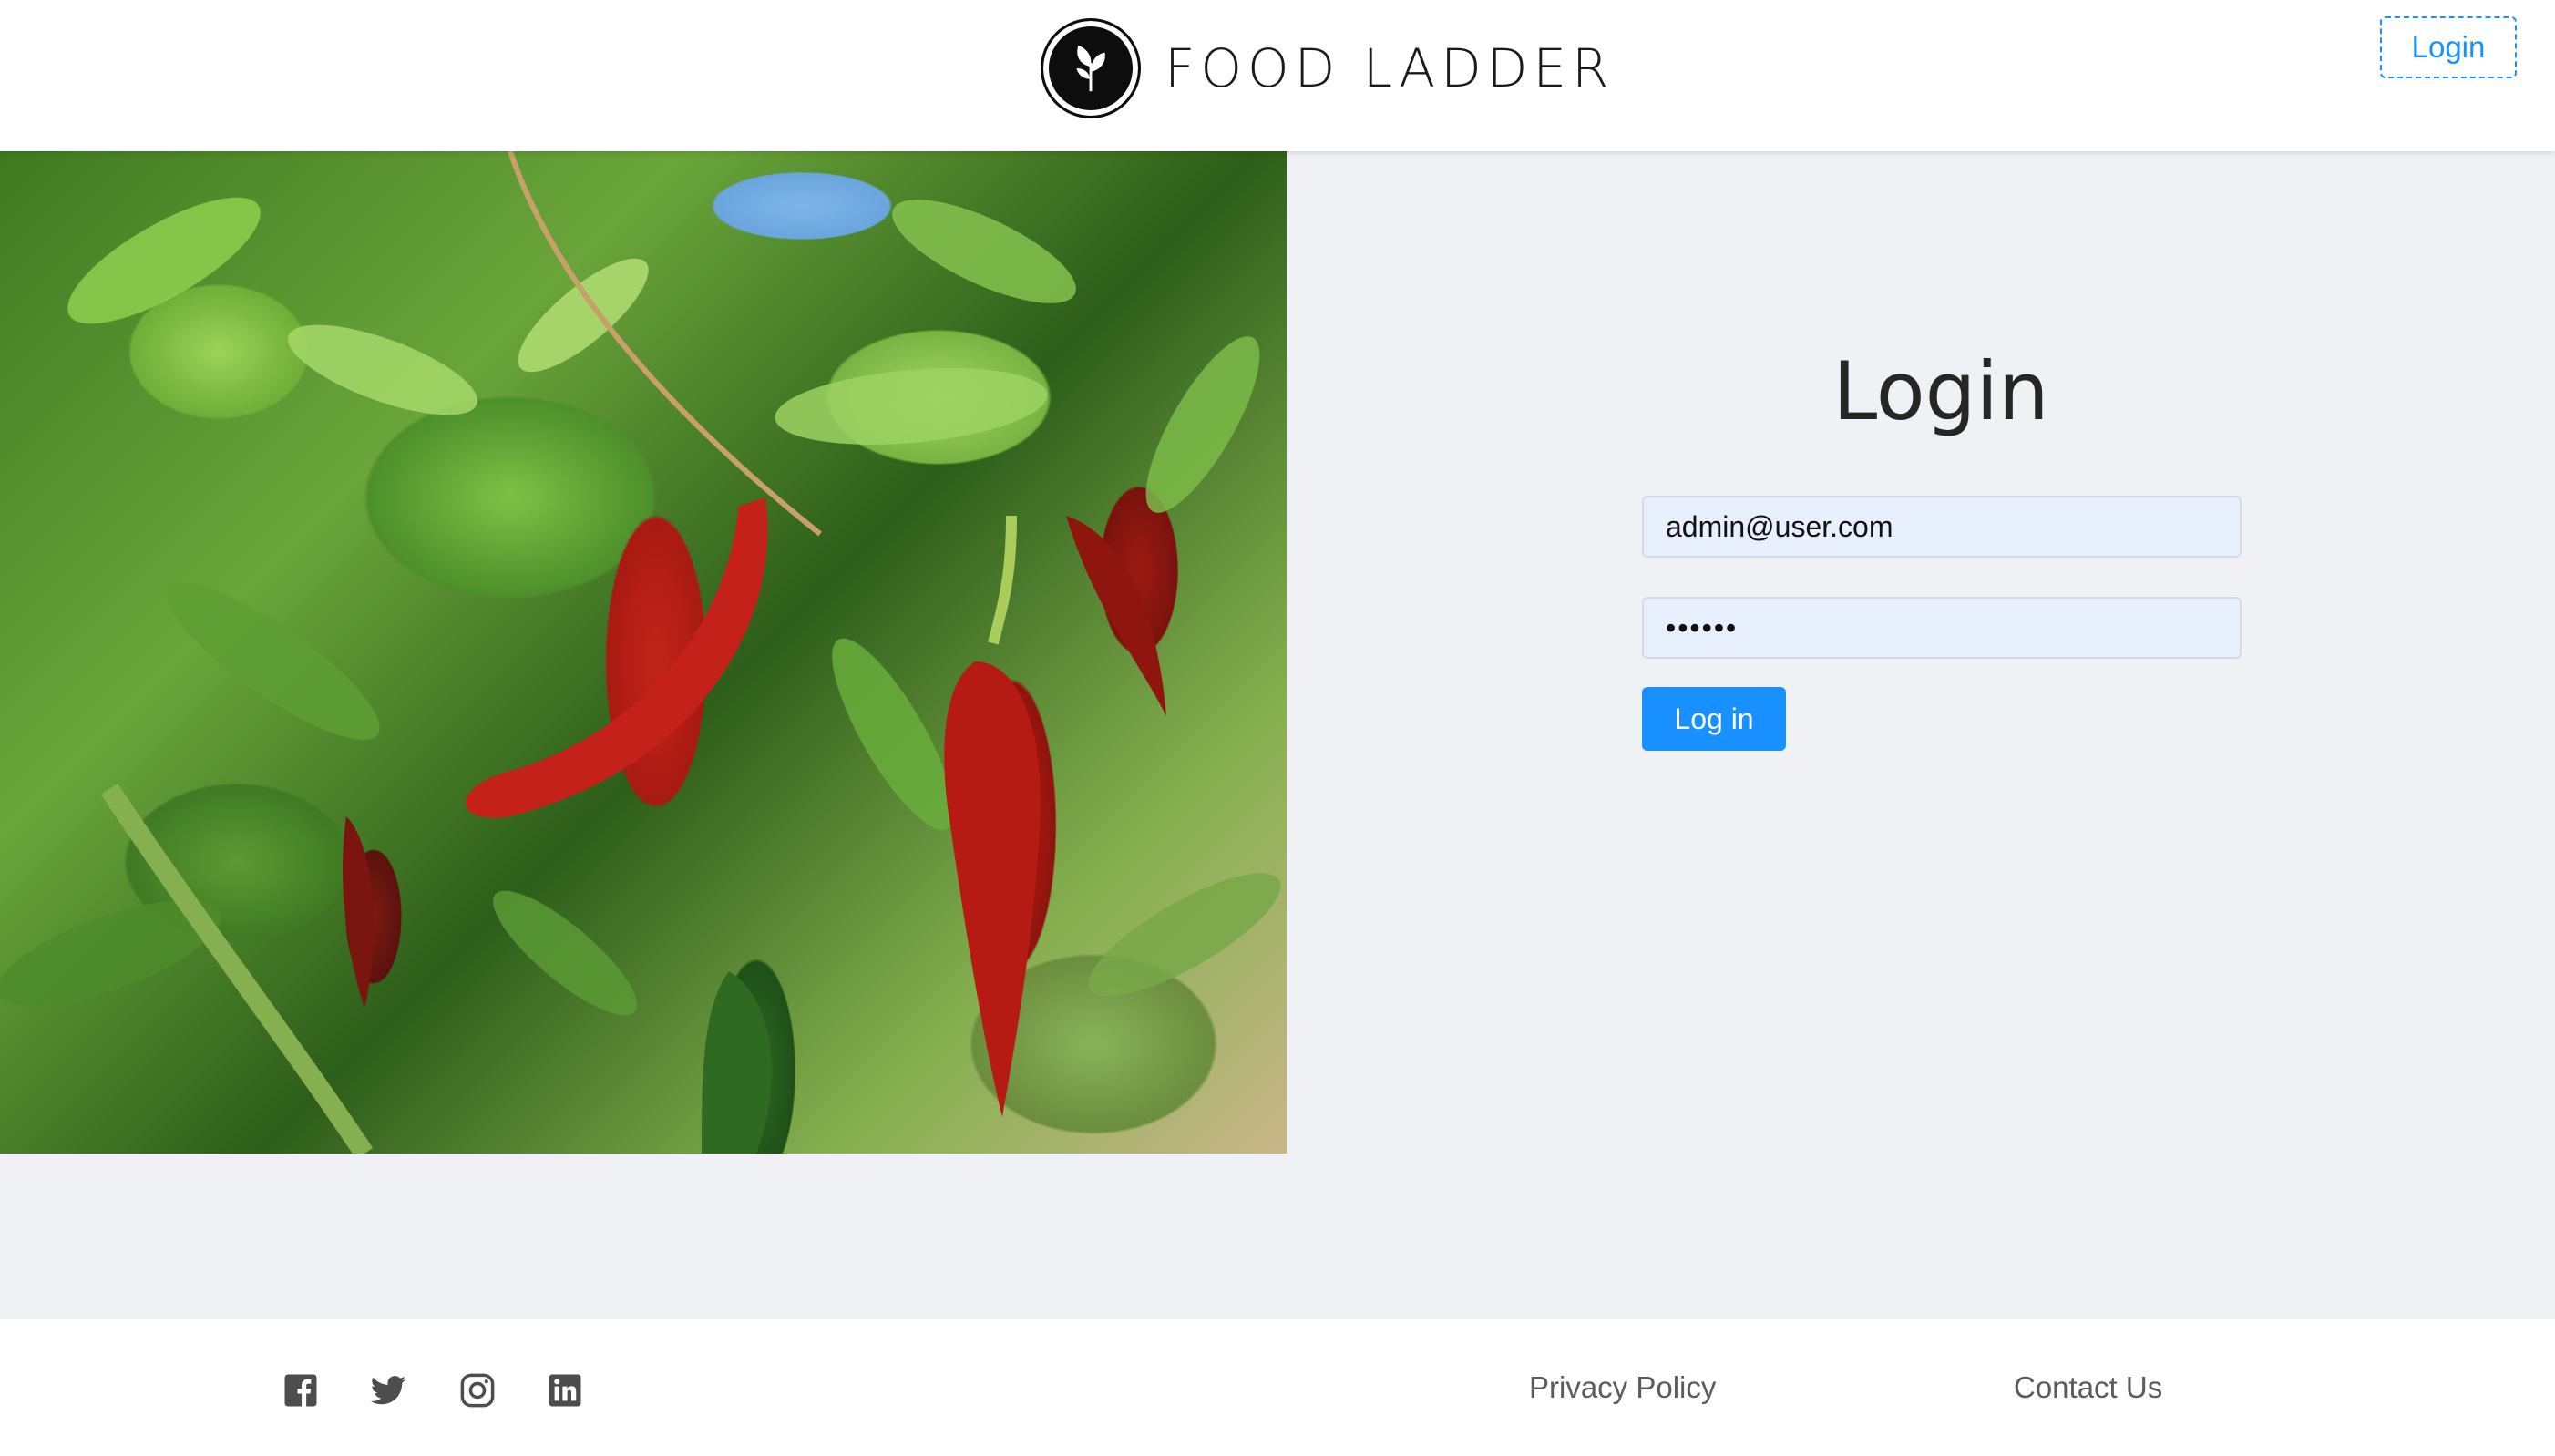 The height and width of the screenshot is (1456, 2555). What do you see at coordinates (565, 1390) in the screenshot?
I see `linkedin-icon` at bounding box center [565, 1390].